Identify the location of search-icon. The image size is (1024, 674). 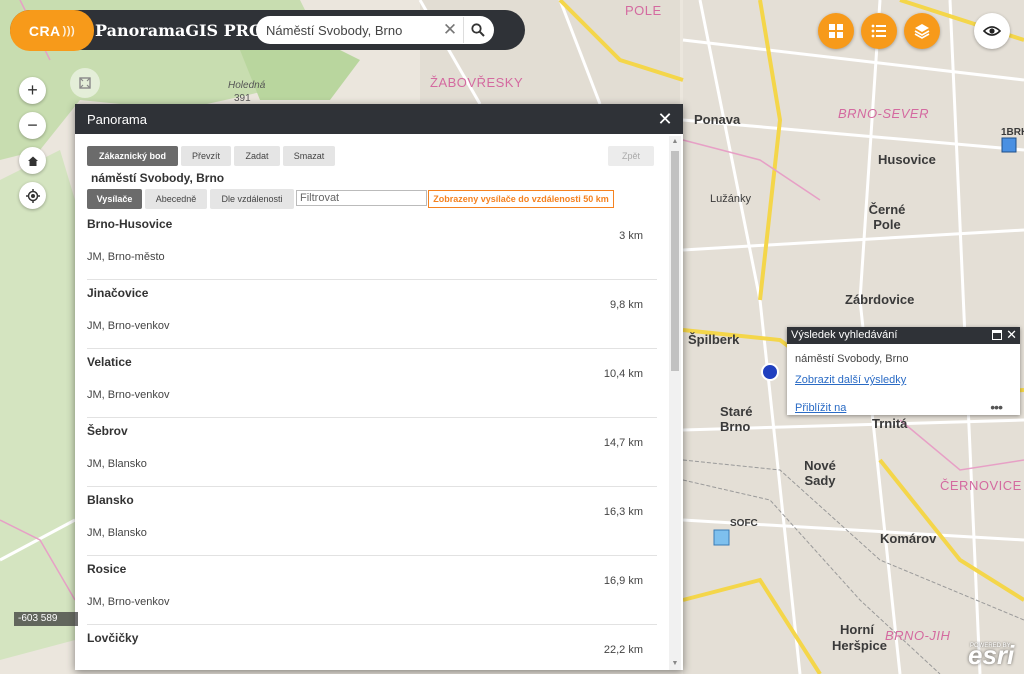
(477, 30).